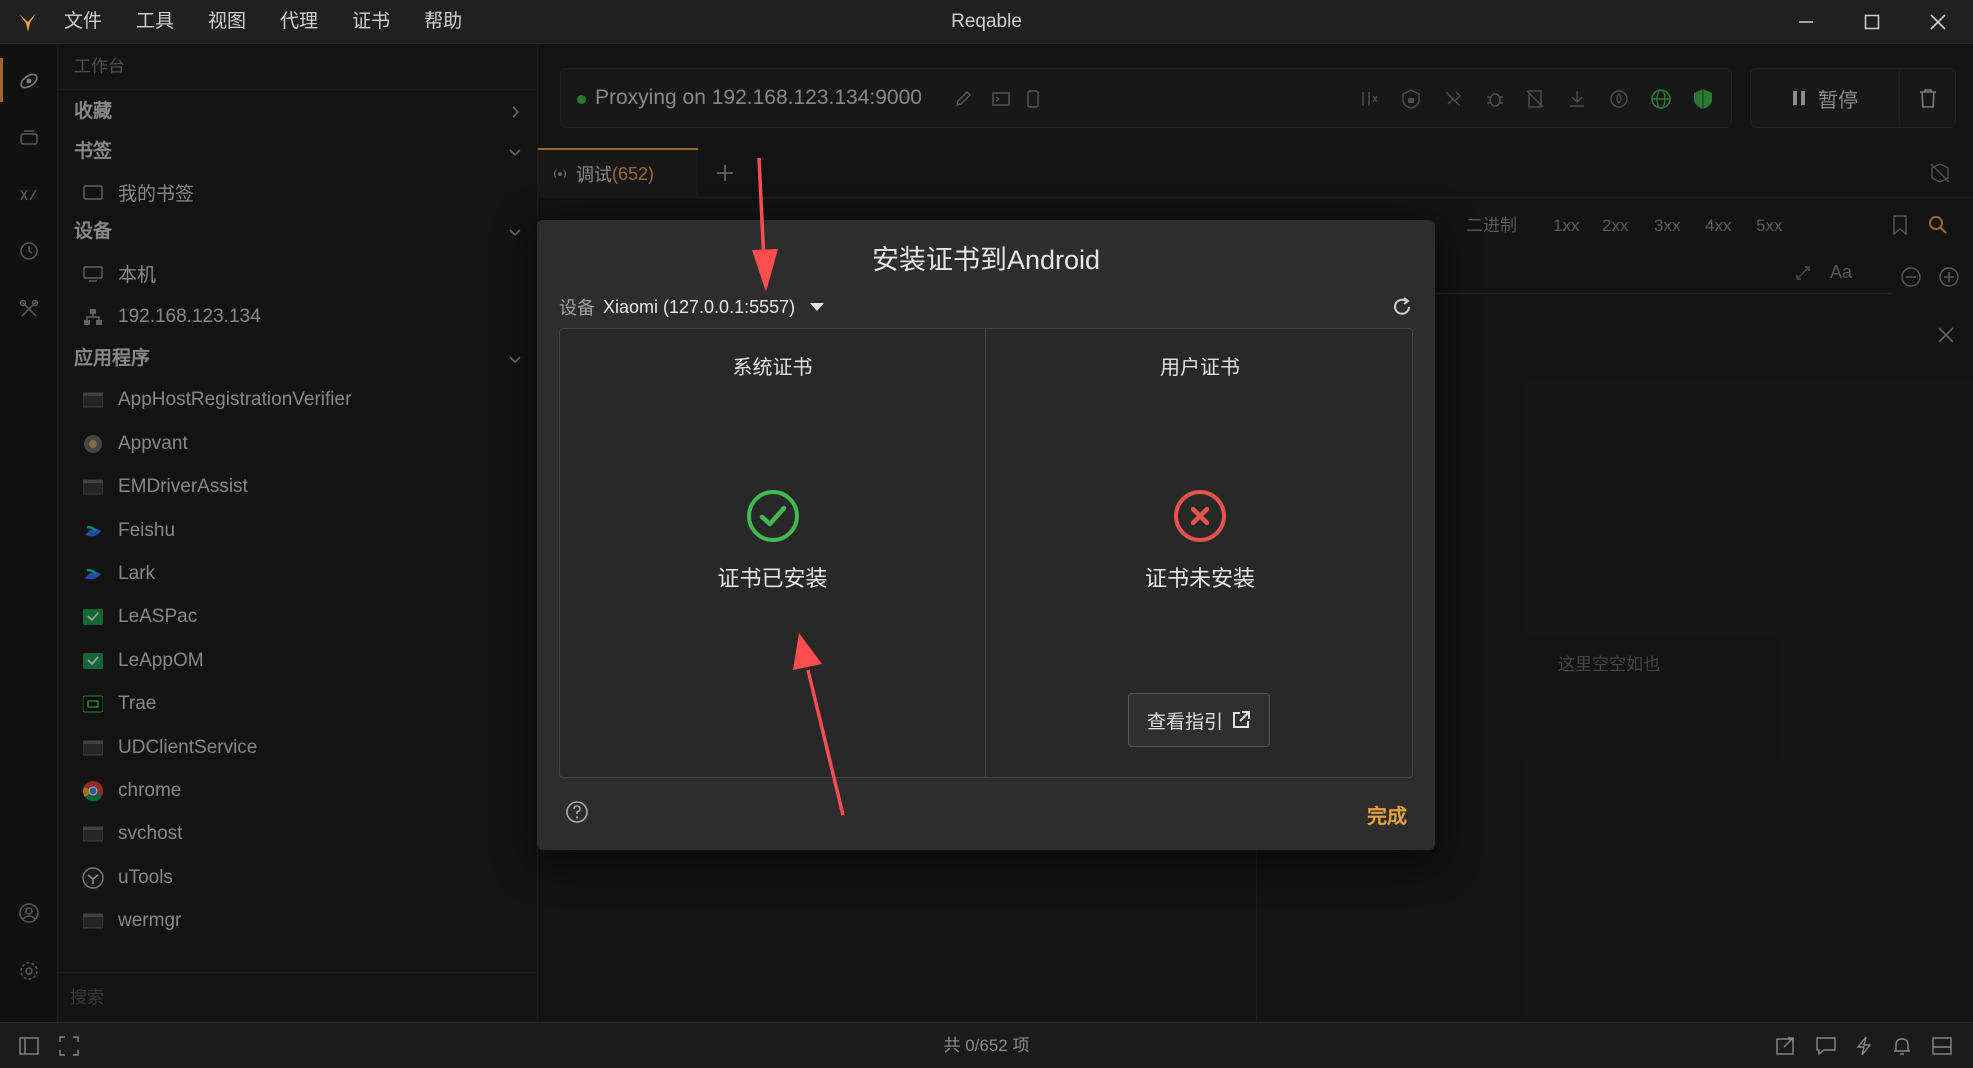 Image resolution: width=1973 pixels, height=1068 pixels. Describe the element at coordinates (1200, 368) in the screenshot. I see `user-cert-title: 用户证书` at that location.